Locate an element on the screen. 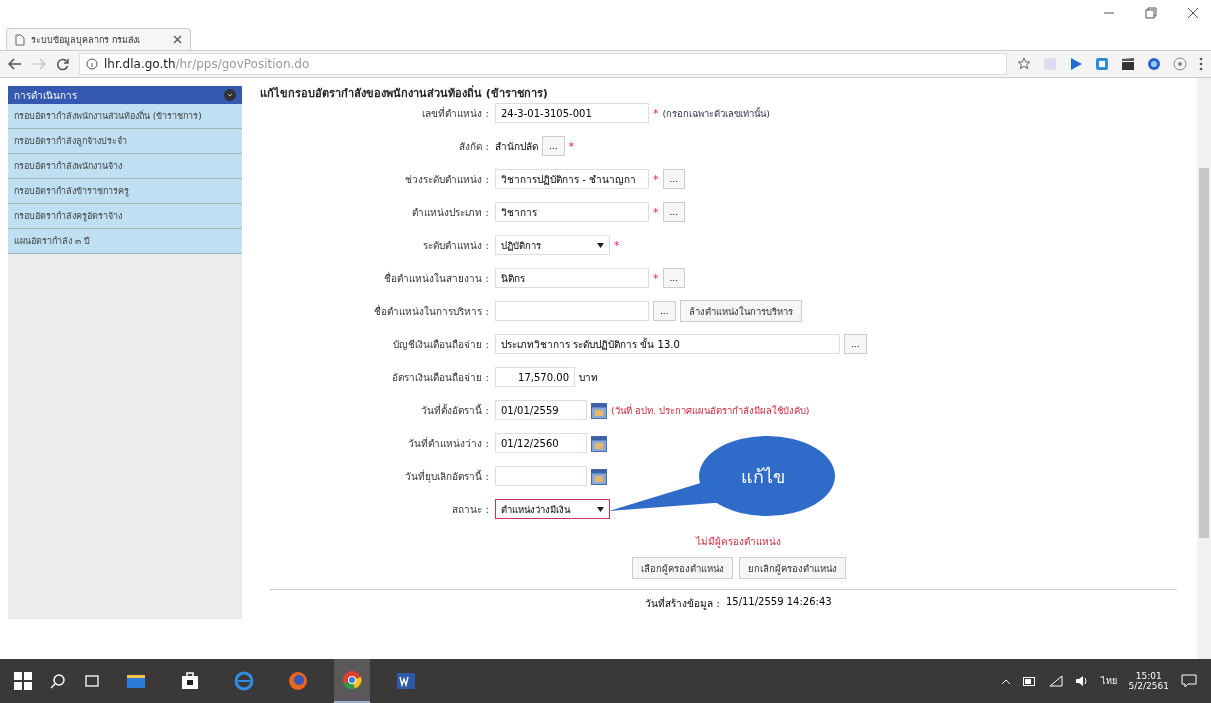 The width and height of the screenshot is (1211, 703). play-icon is located at coordinates (1076, 64).